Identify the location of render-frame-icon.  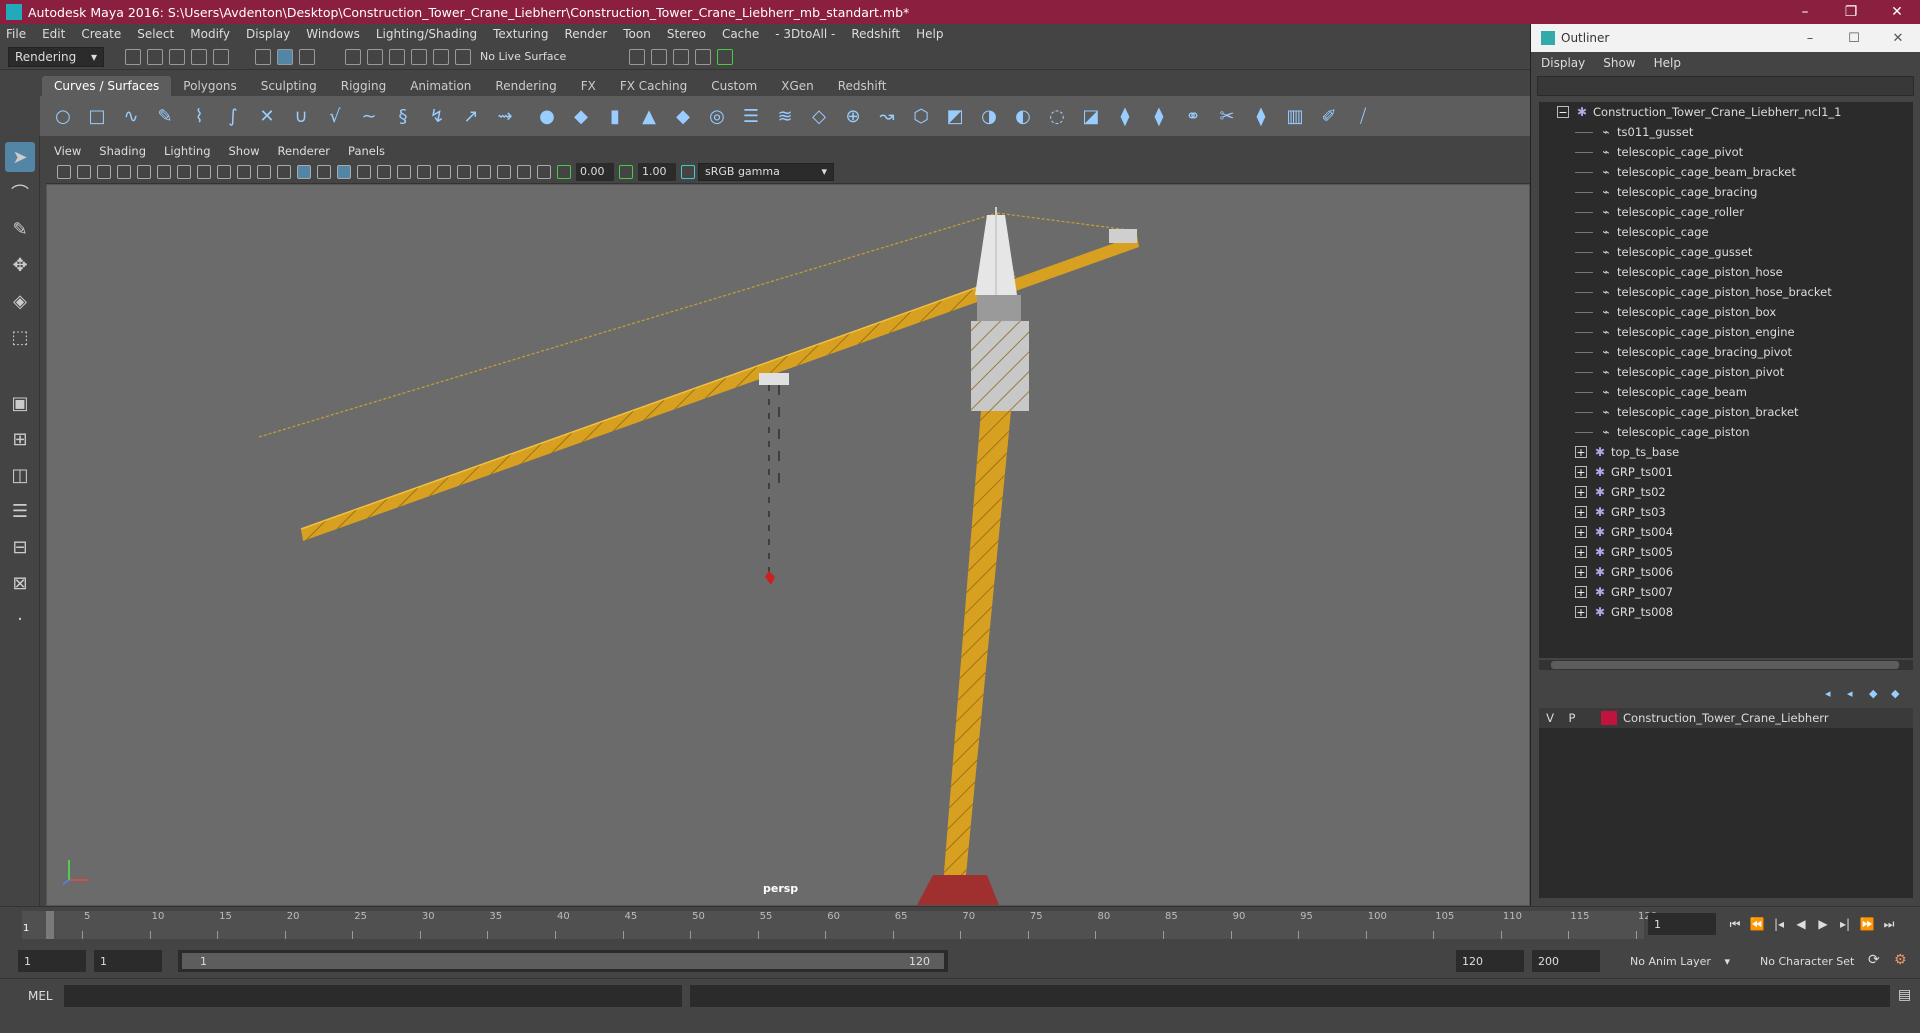
(637, 56).